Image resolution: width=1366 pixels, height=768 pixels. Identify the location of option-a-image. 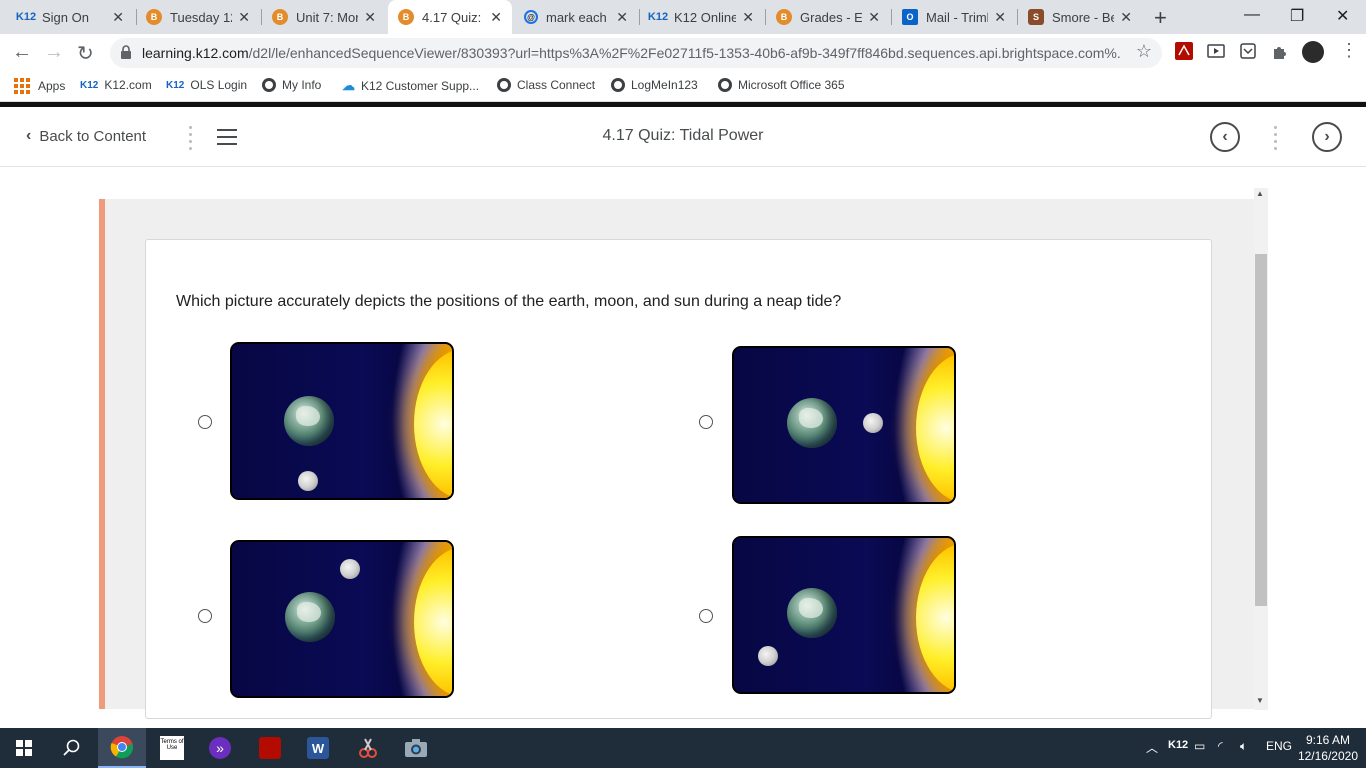
(342, 421).